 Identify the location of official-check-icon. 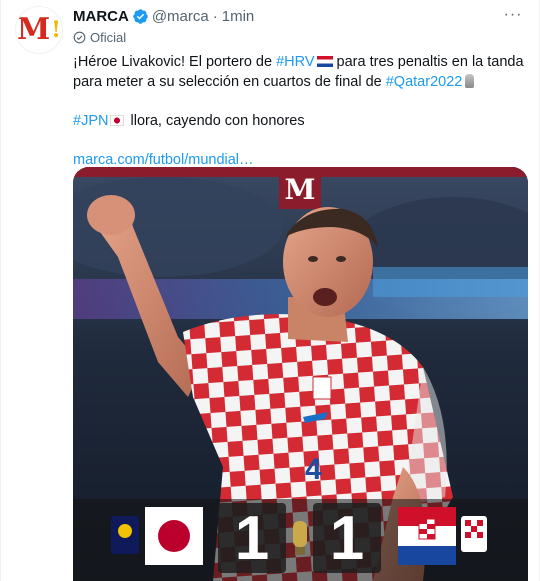
(79, 37).